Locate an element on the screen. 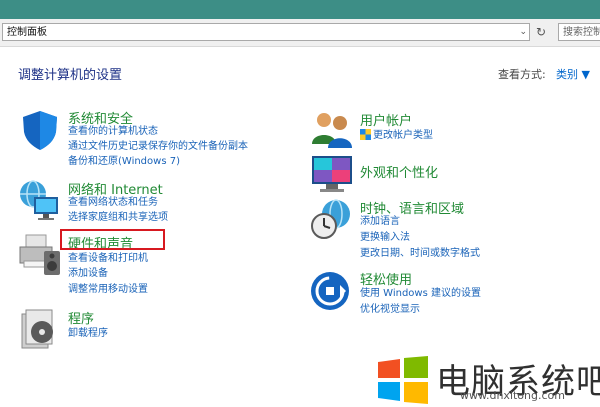 This screenshot has width=600, height=407. category-link: 通过文件历史记录保存你的文件备份副本 is located at coordinates (158, 146).